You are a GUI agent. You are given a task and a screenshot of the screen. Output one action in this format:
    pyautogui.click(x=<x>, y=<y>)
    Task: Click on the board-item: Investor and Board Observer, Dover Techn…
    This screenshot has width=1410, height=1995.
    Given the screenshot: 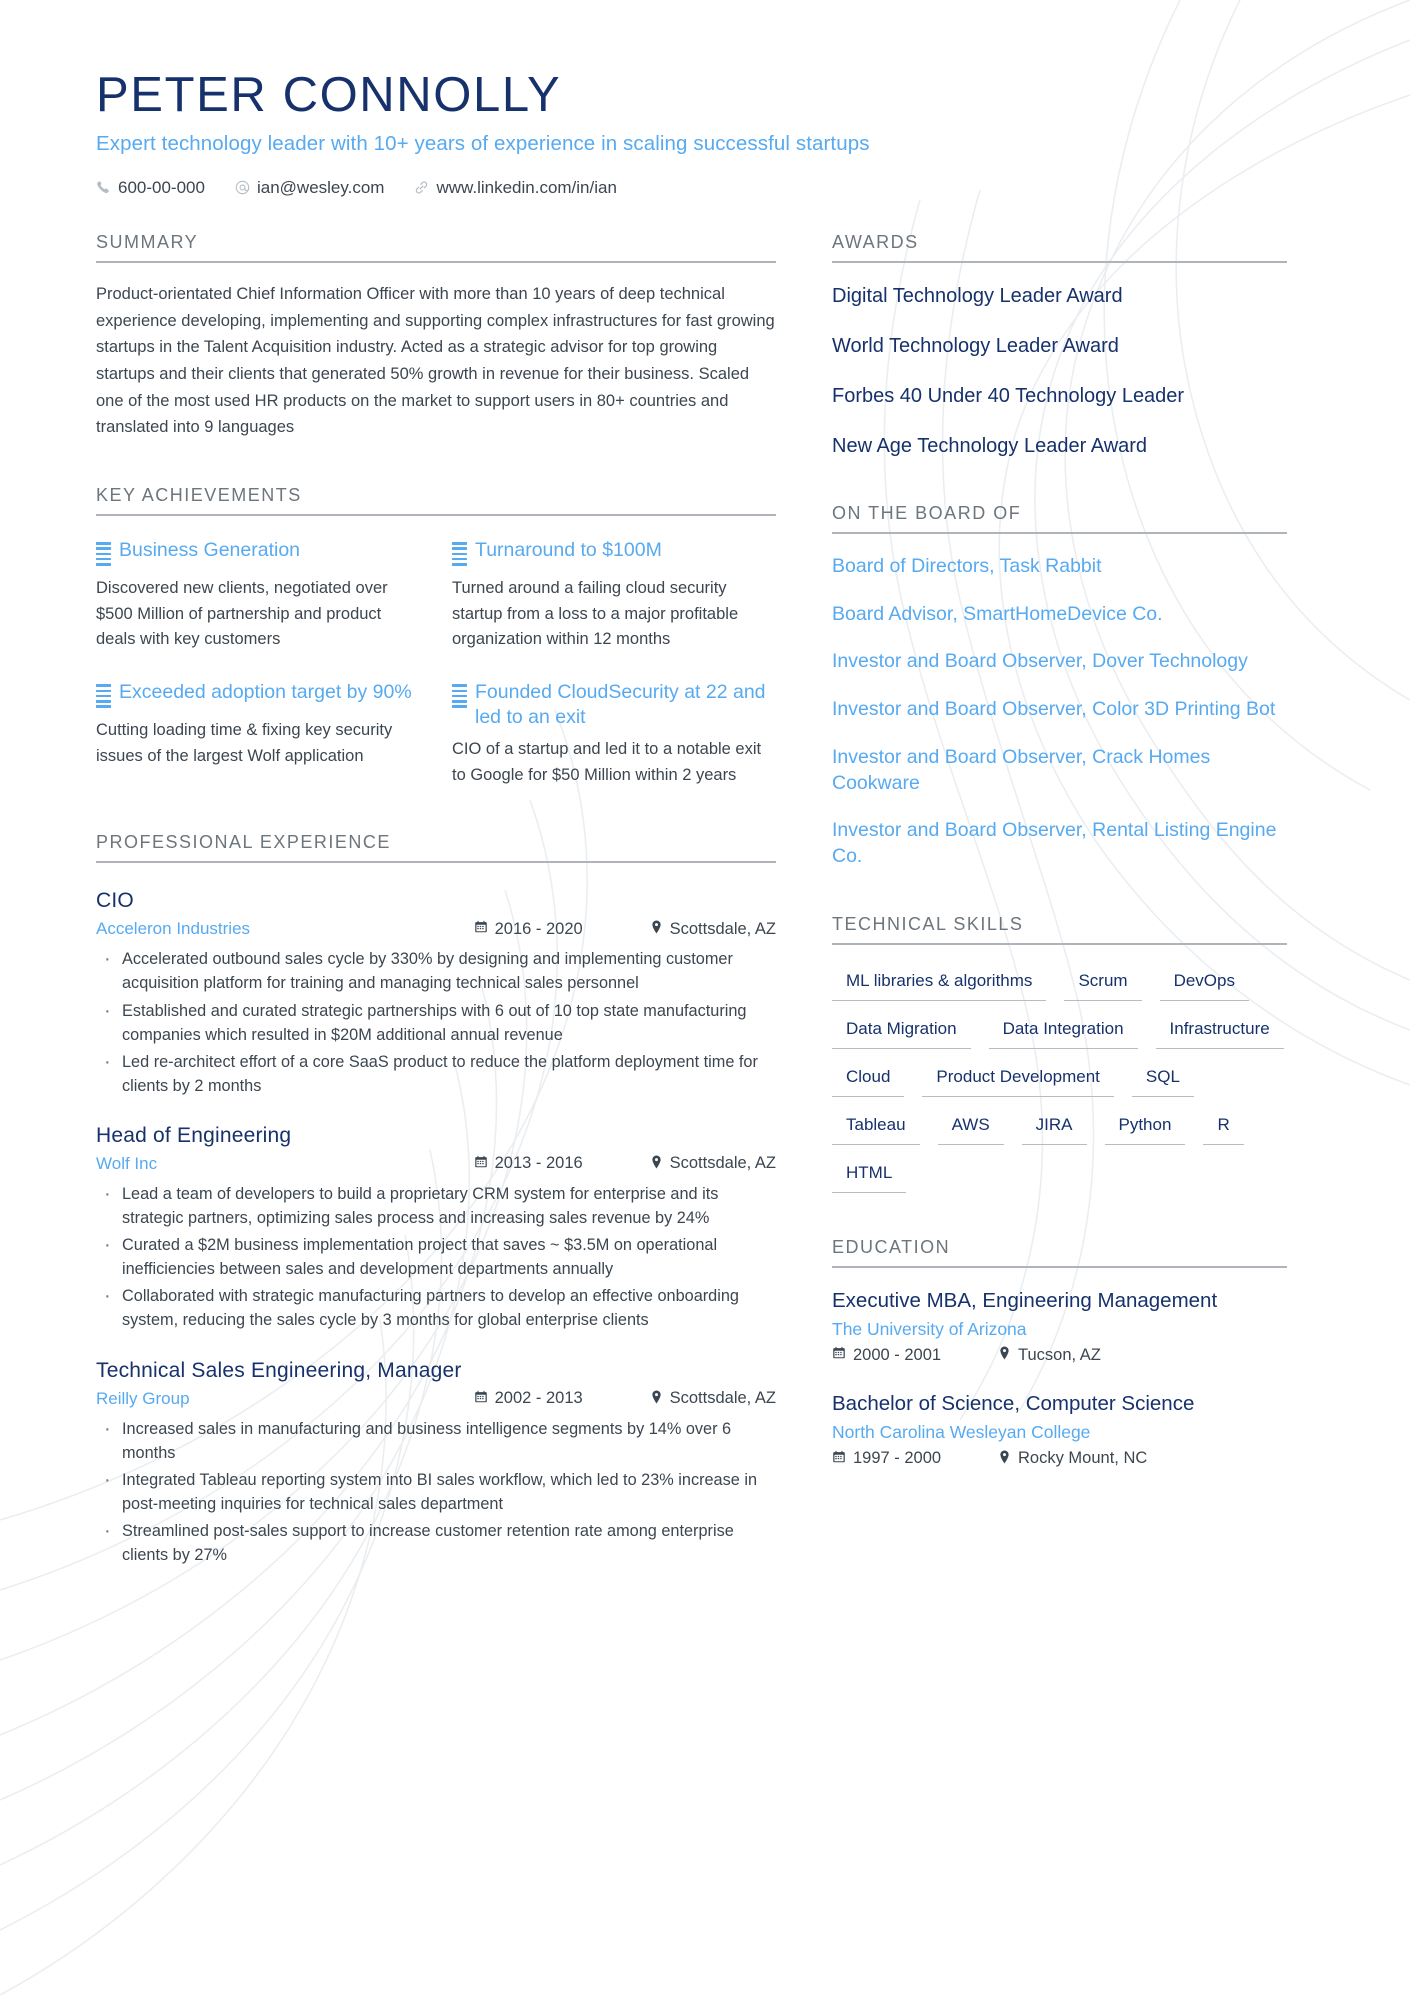 What is the action you would take?
    pyautogui.click(x=1040, y=661)
    